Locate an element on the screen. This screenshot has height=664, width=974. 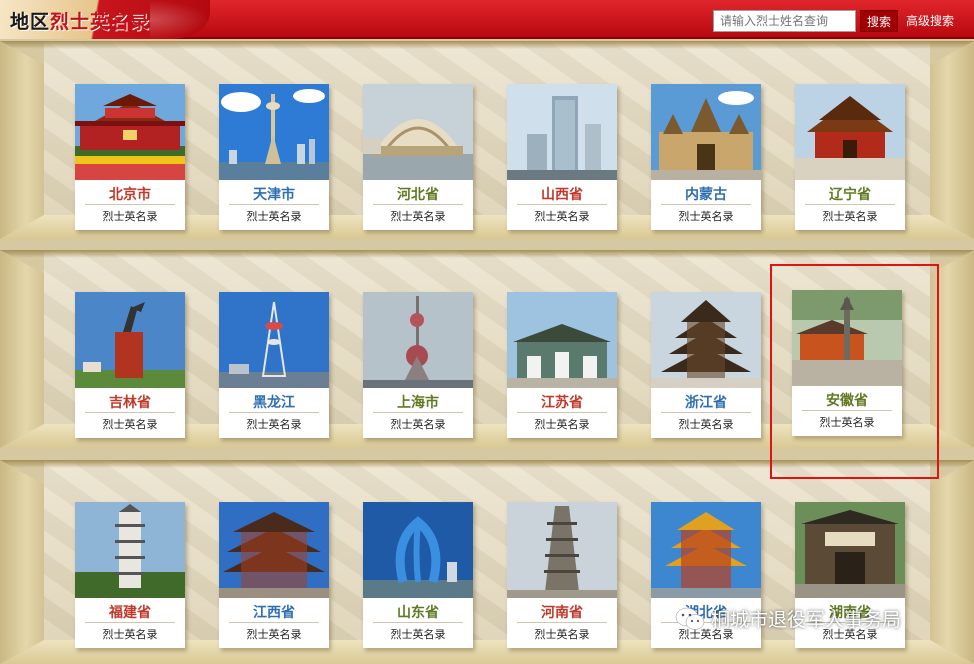
wechat-watermark: 桐城市退役军人事务局 is located at coordinates (788, 618).